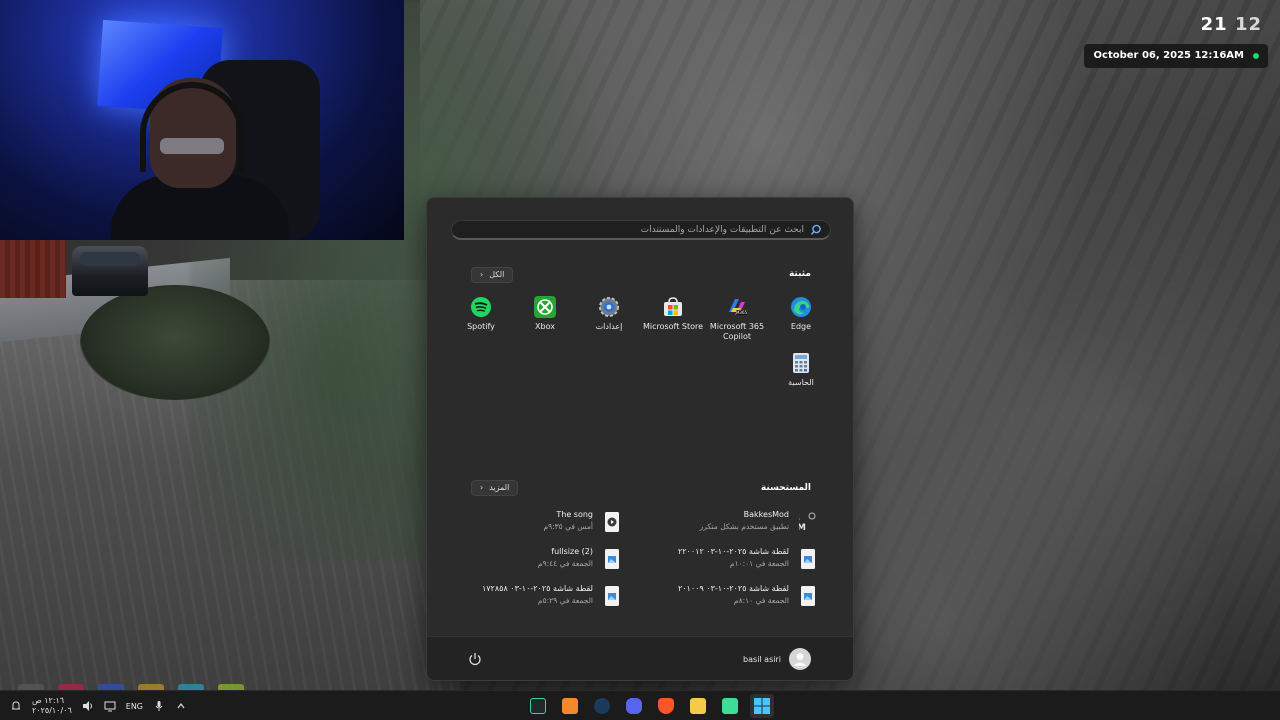 The height and width of the screenshot is (720, 1280). What do you see at coordinates (541, 522) in the screenshot?
I see `recommended-item-the-song: The song أمس في ٩:٣٥م` at bounding box center [541, 522].